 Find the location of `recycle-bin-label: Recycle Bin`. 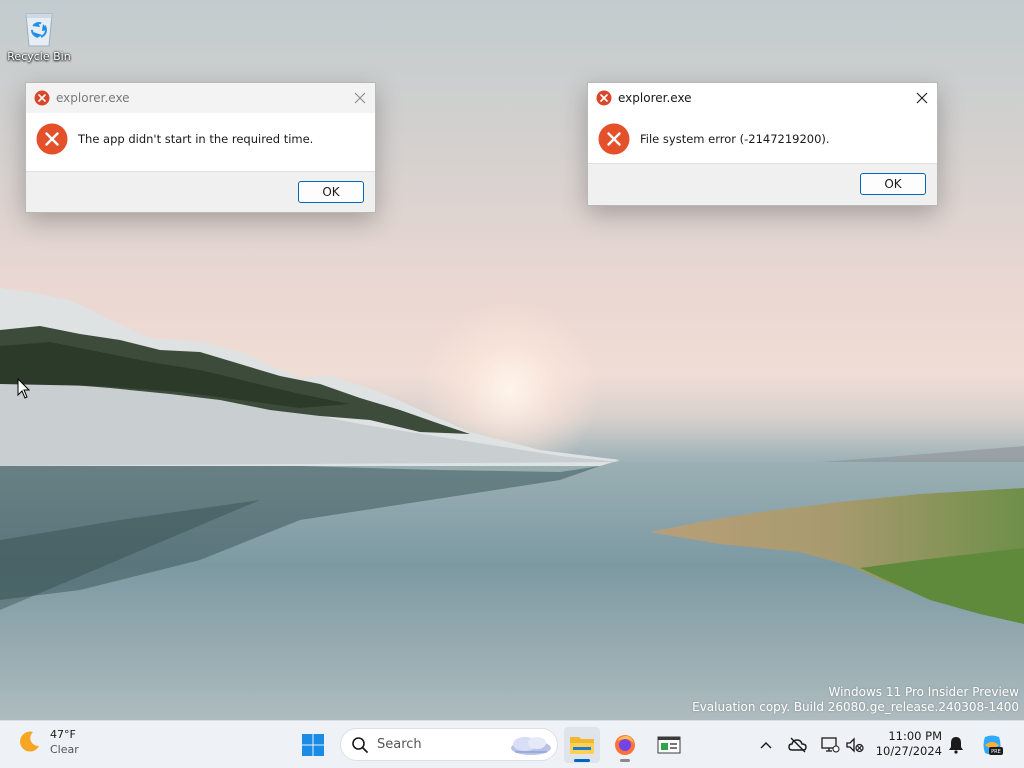

recycle-bin-label: Recycle Bin is located at coordinates (39, 56).